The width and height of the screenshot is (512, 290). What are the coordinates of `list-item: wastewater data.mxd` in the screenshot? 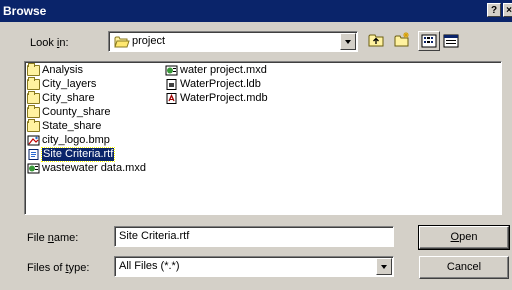 It's located at (86, 168).